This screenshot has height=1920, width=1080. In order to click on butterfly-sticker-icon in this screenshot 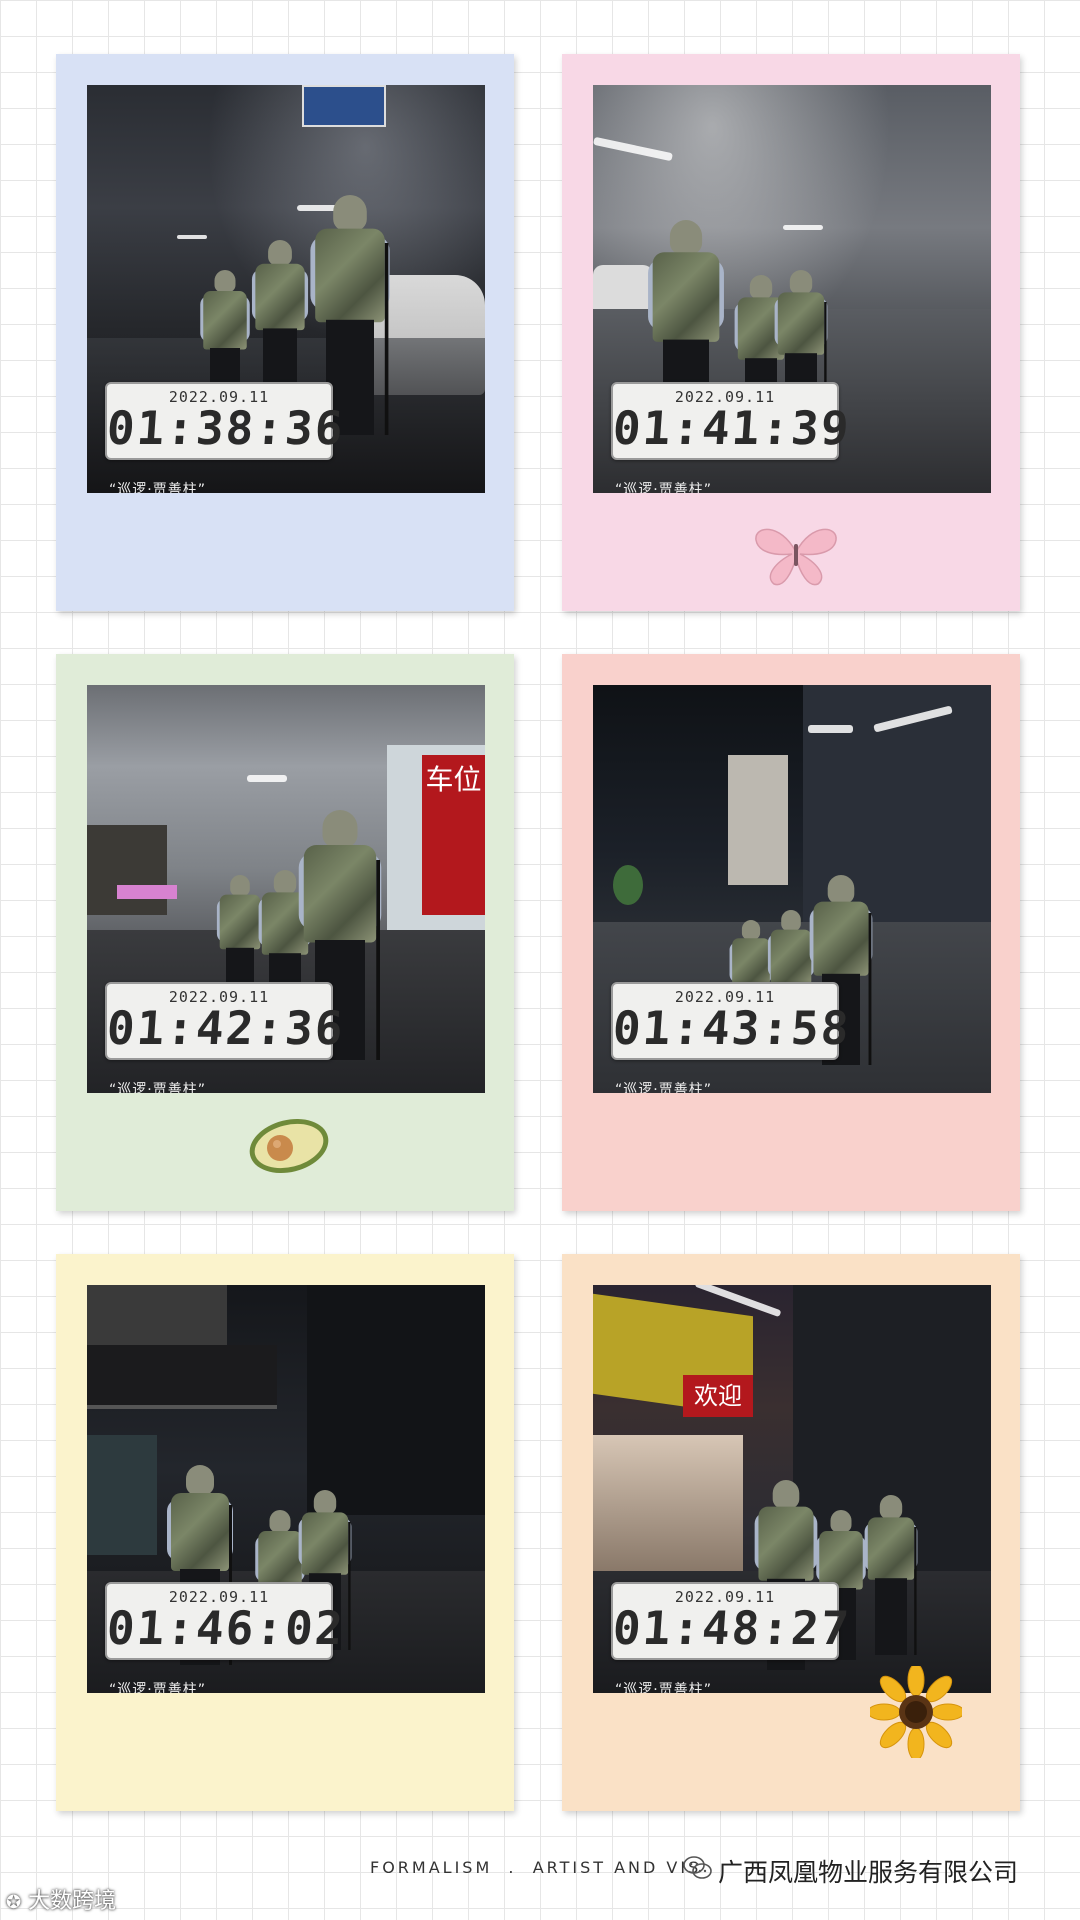, I will do `click(796, 557)`.